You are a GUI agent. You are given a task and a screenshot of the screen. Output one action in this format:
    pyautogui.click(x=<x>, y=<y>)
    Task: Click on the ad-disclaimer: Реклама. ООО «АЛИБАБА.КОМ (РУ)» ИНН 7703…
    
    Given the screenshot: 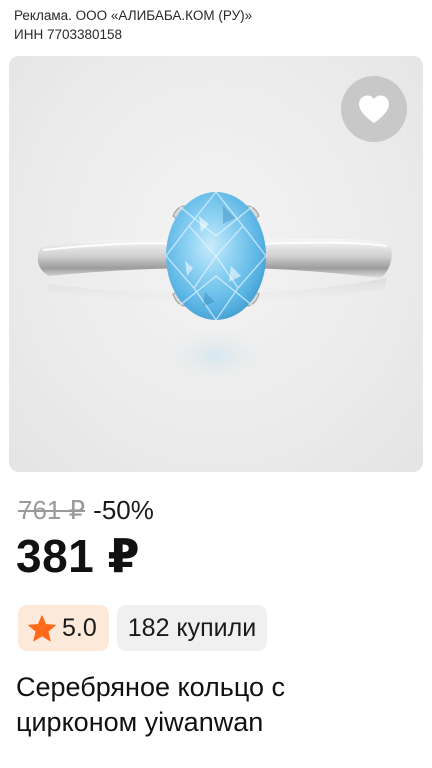 What is the action you would take?
    pyautogui.click(x=214, y=25)
    